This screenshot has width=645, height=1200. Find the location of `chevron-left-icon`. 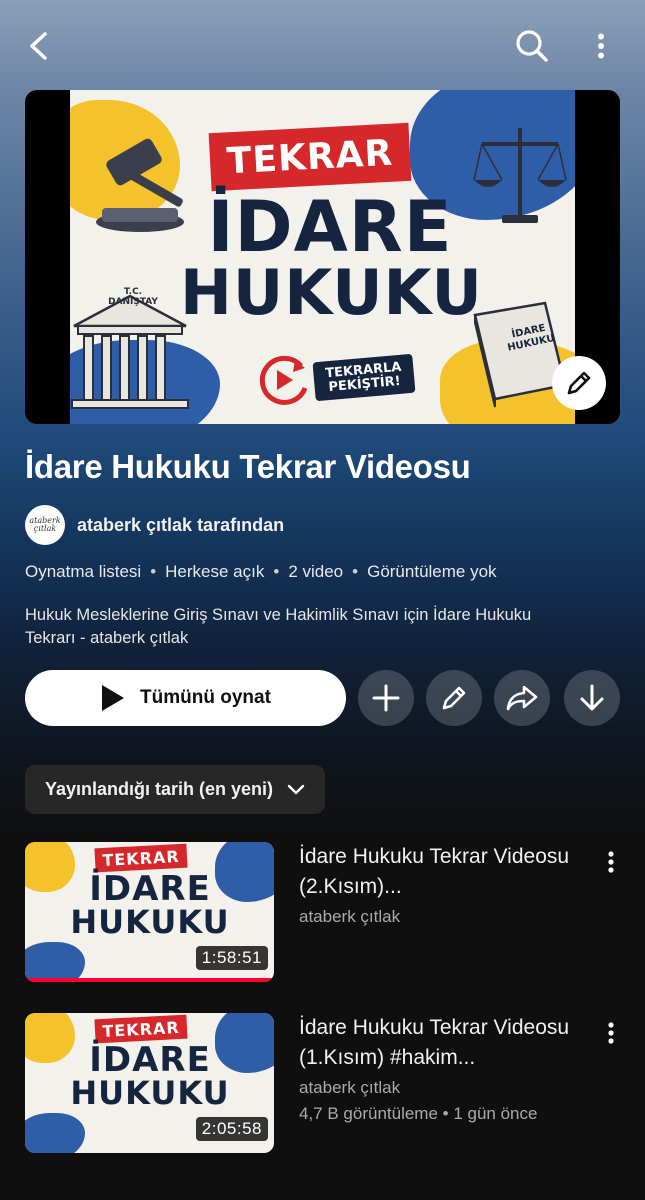

chevron-left-icon is located at coordinates (38, 46).